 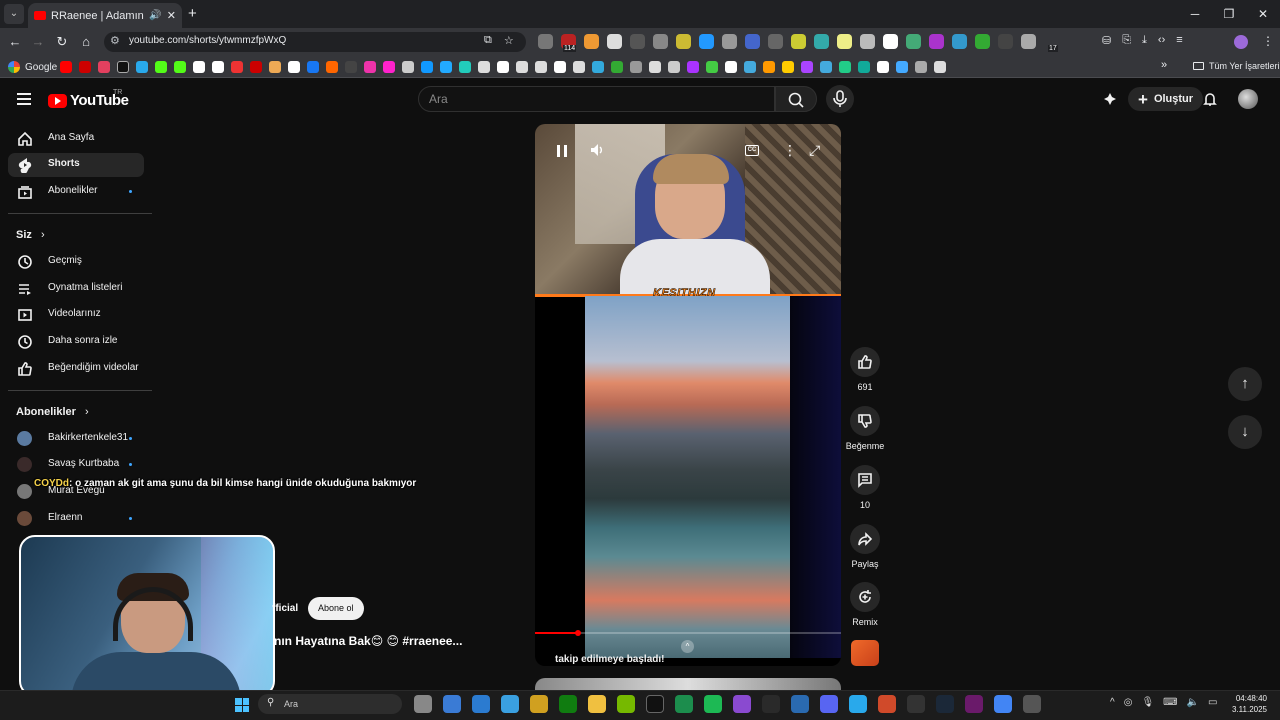 I want to click on minimize-icon: ─, so click(x=1195, y=14).